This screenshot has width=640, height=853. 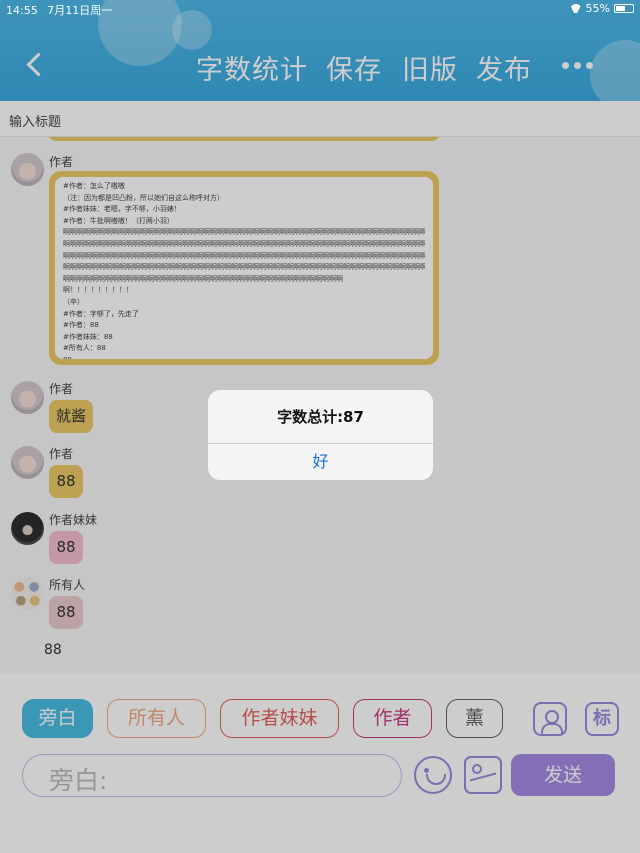 I want to click on alert-message: 字数总计:87, so click(x=320, y=417).